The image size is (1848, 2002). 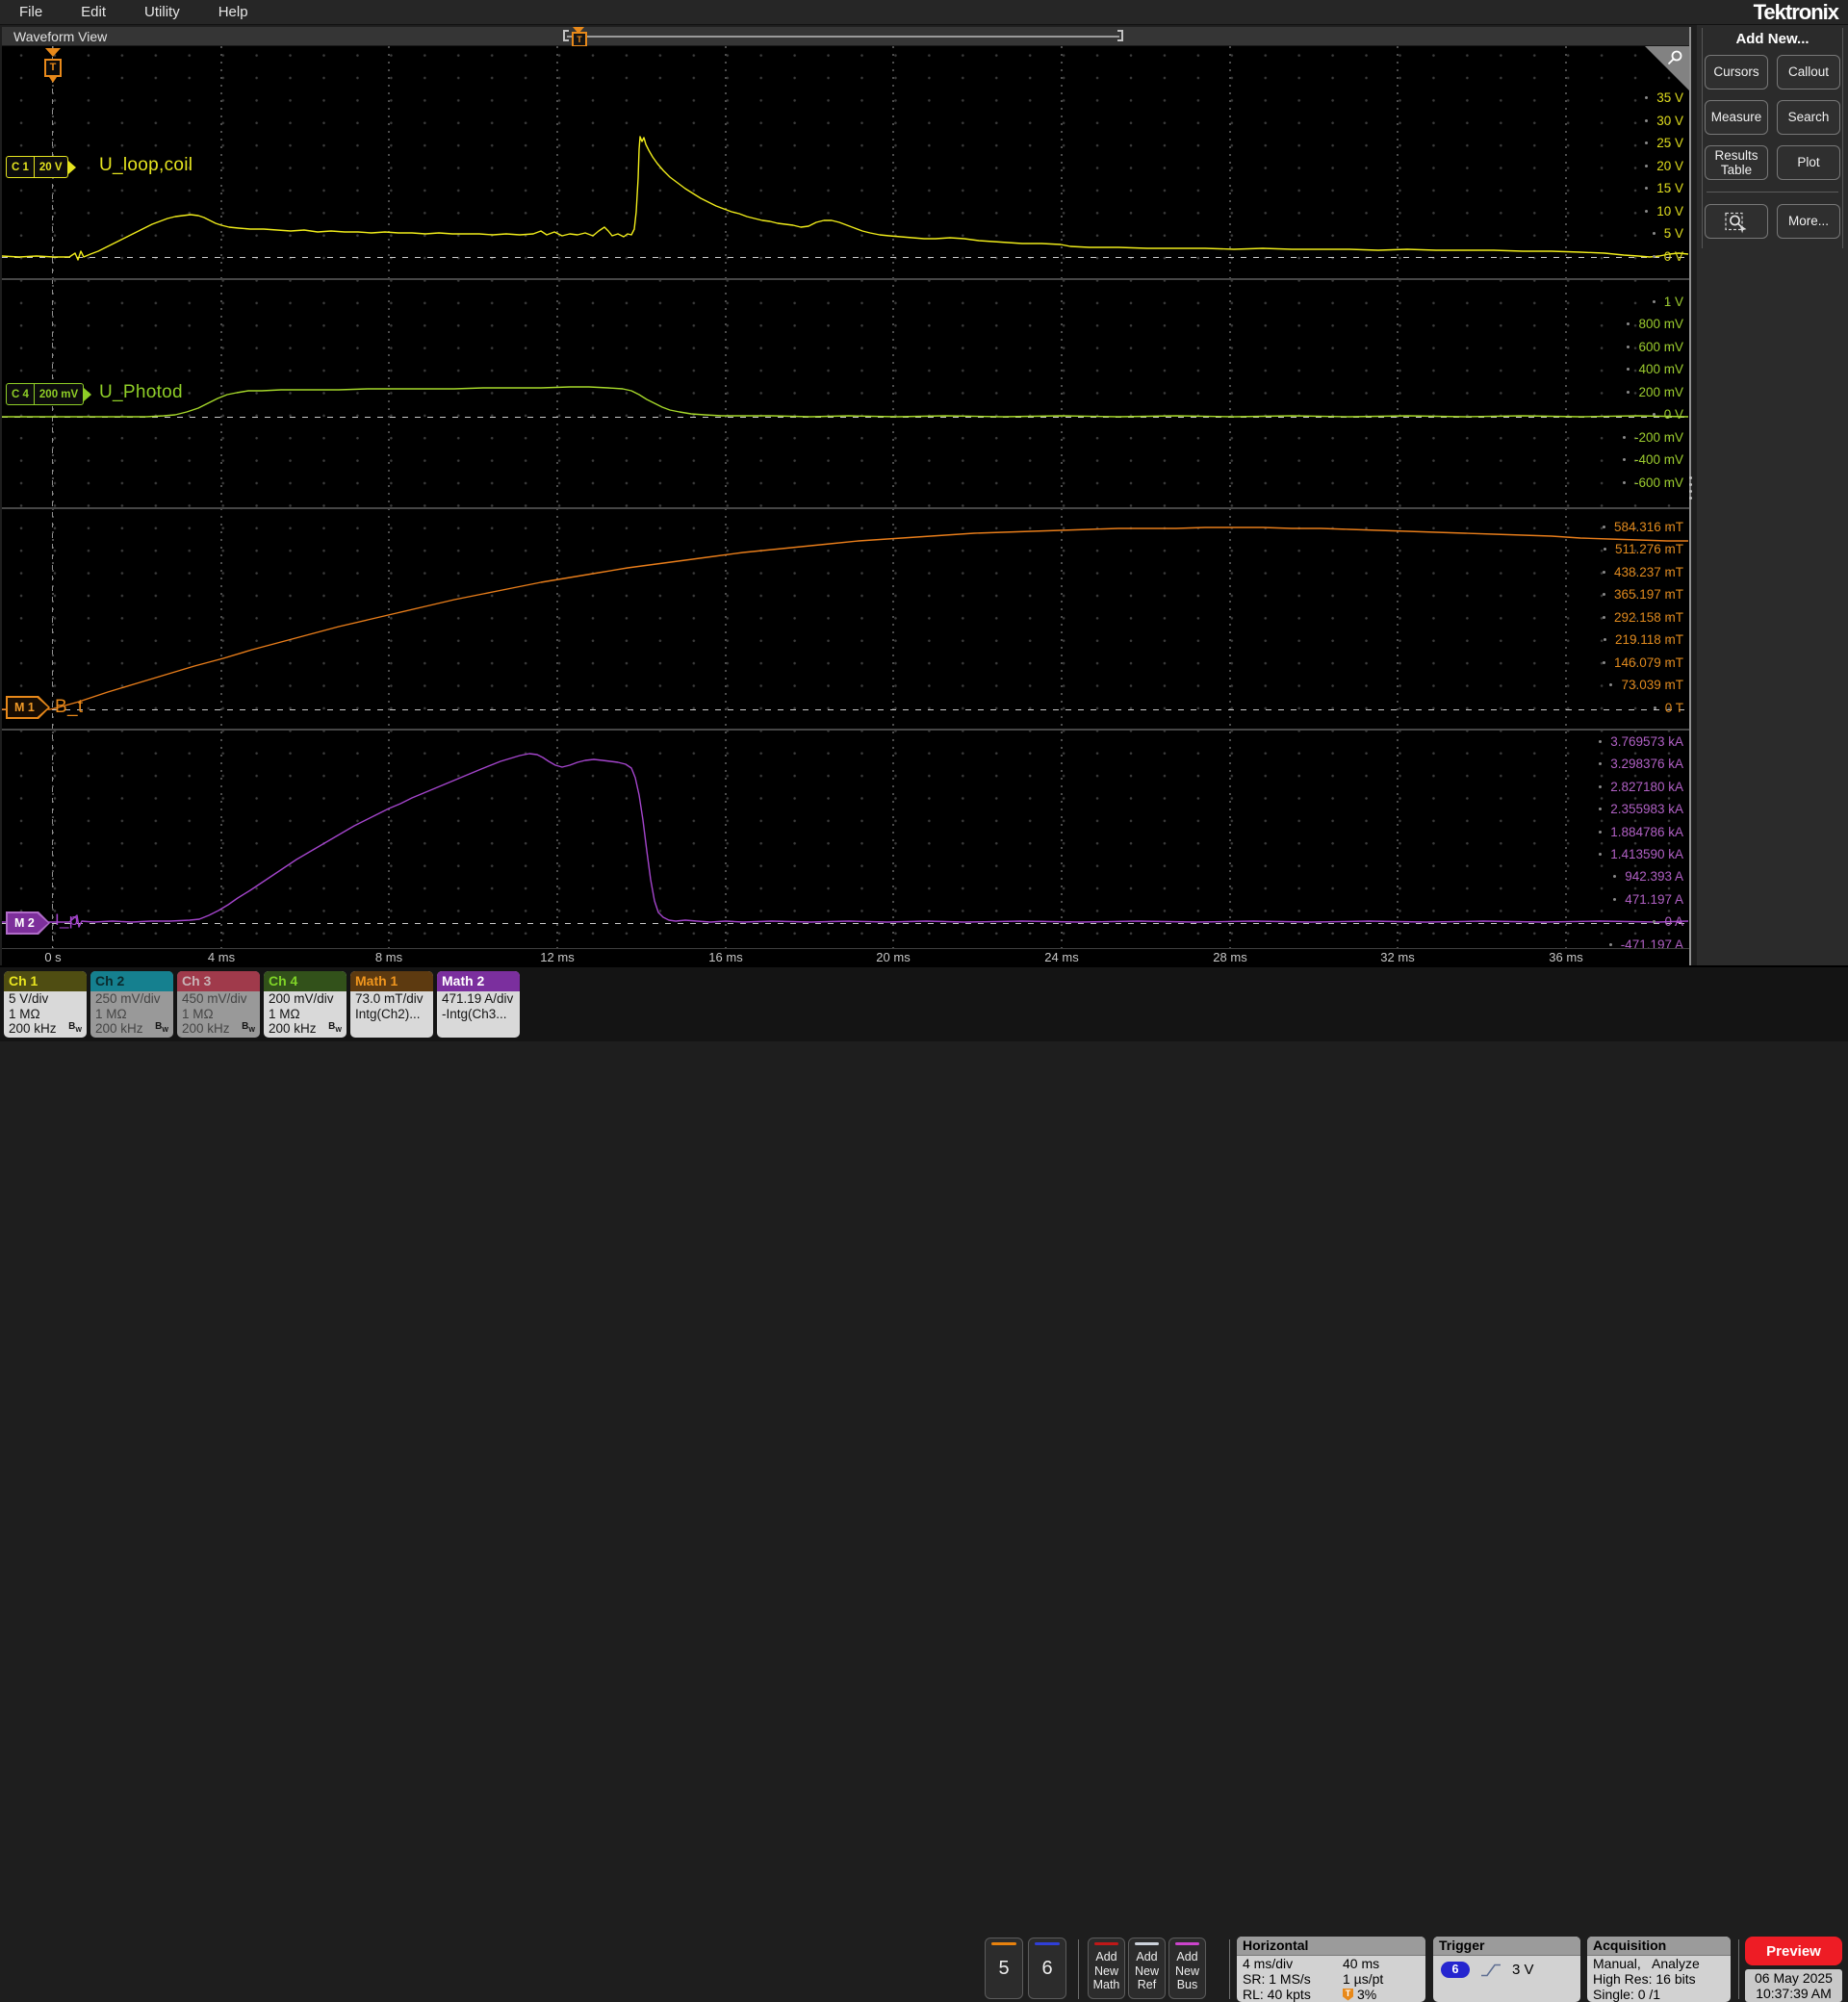 I want to click on menu-file: File, so click(x=30, y=12).